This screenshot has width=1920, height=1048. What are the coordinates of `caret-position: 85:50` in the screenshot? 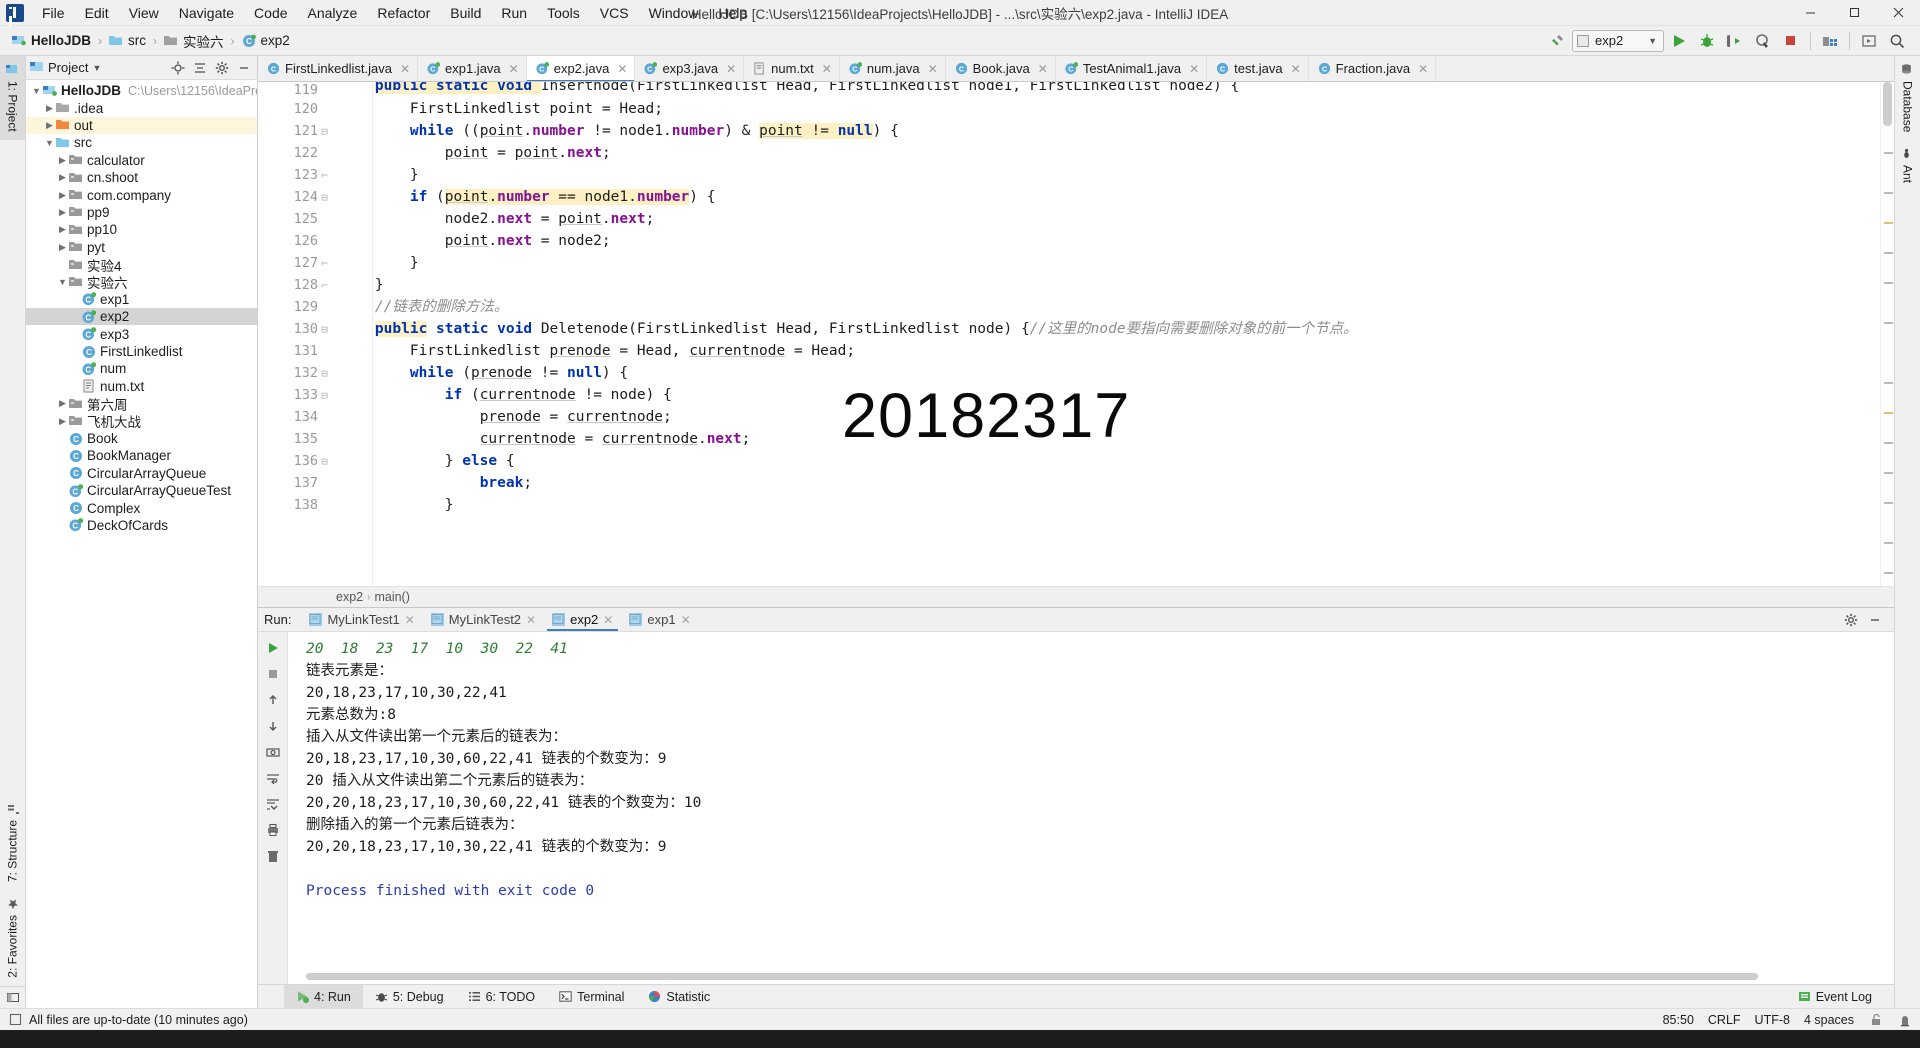 It's located at (1678, 1020).